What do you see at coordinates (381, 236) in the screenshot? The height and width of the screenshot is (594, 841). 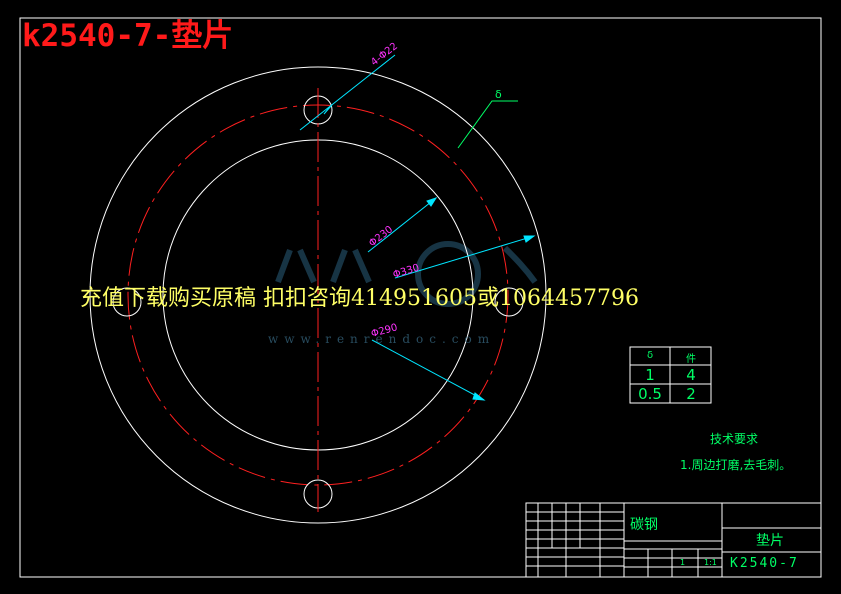 I see `dim-inner-label: Φ230` at bounding box center [381, 236].